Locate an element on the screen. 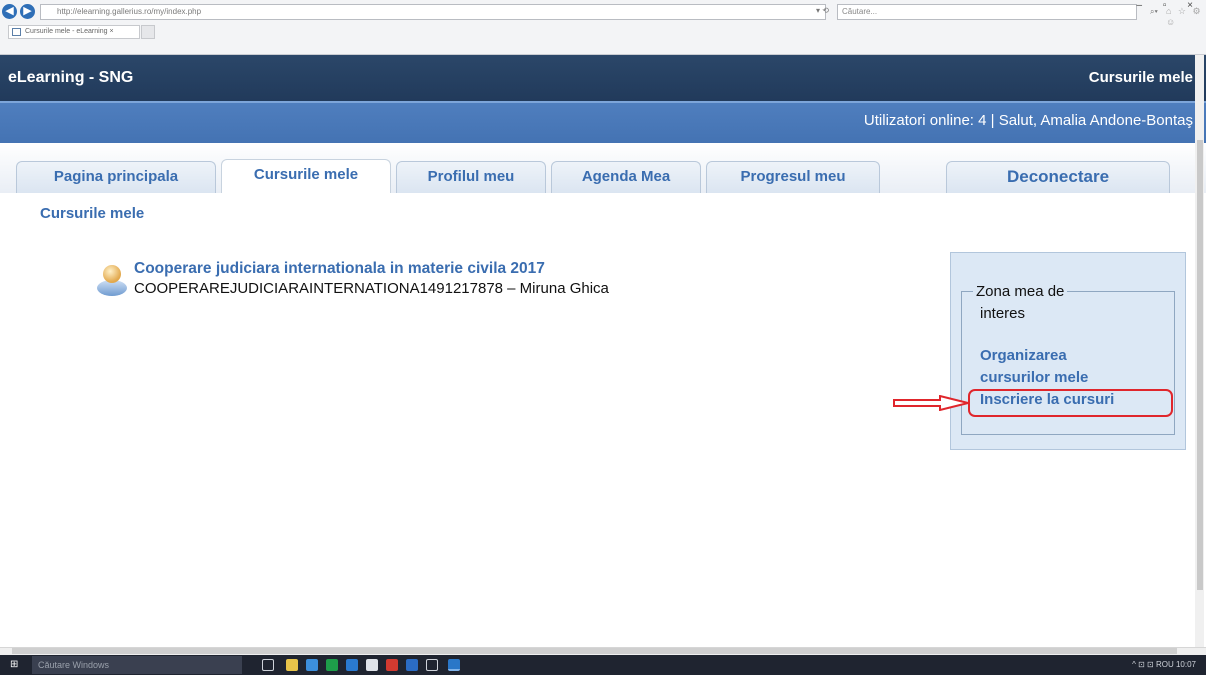 Image resolution: width=1206 pixels, height=675 pixels. task-view-icon is located at coordinates (268, 665).